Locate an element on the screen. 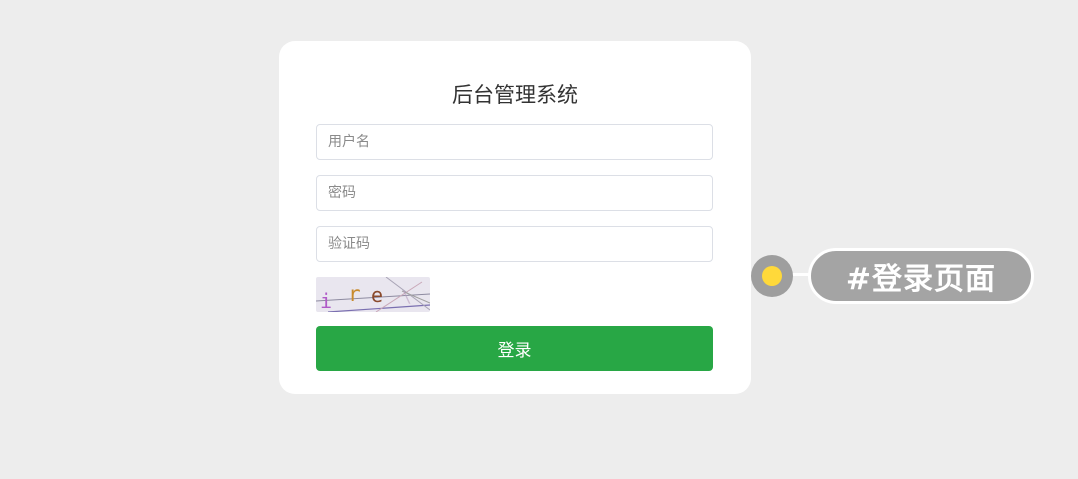 The image size is (1078, 479). page-title: 后台管理系统 is located at coordinates (515, 95).